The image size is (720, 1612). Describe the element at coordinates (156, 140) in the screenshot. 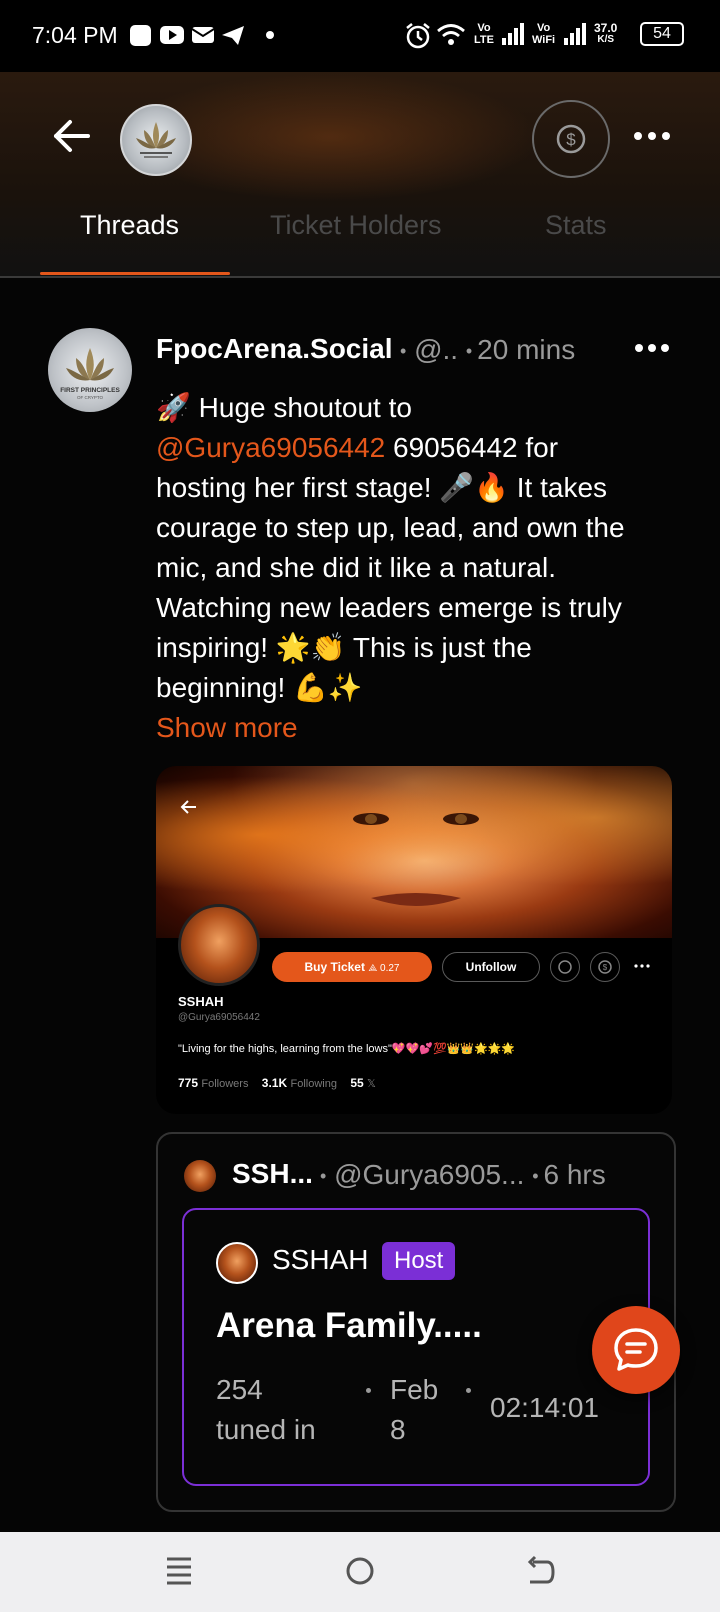

I see `community-logo` at that location.